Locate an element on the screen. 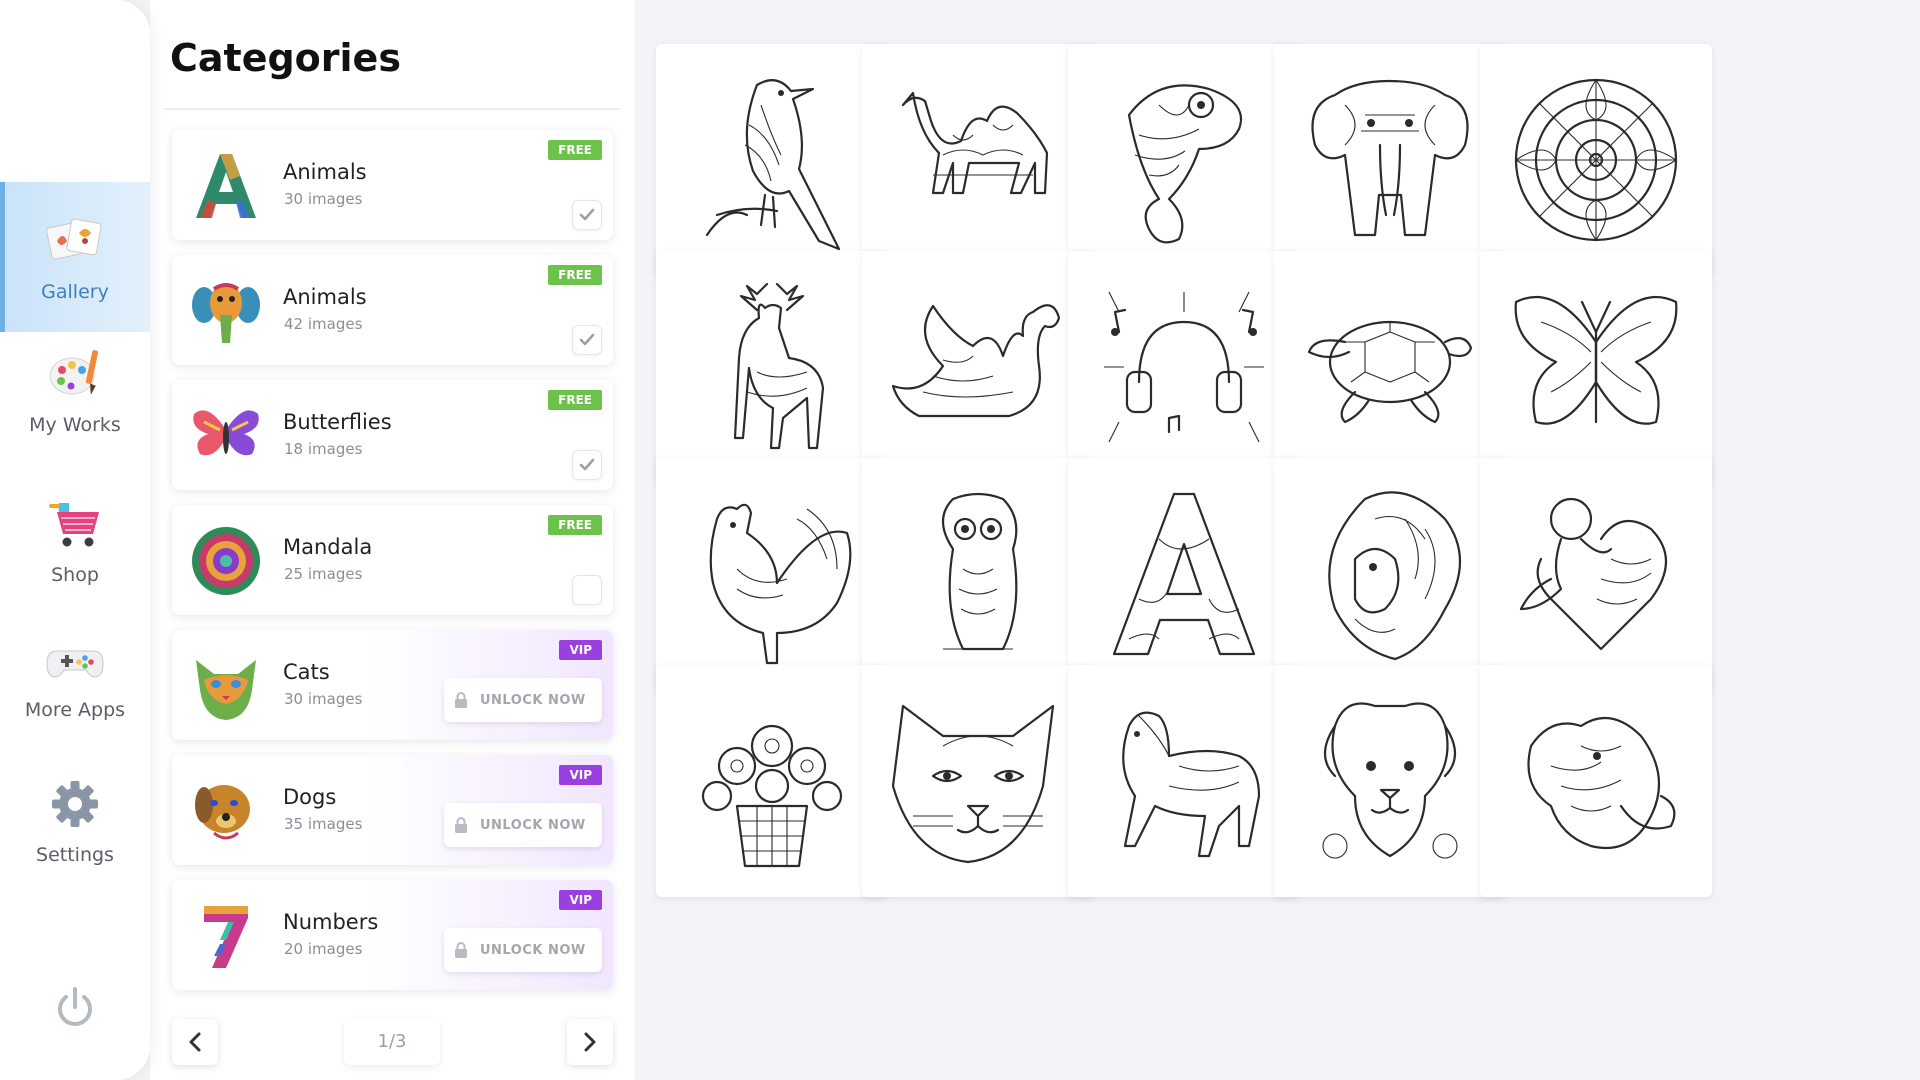  cherub-heart-artwork is located at coordinates (1593, 574).